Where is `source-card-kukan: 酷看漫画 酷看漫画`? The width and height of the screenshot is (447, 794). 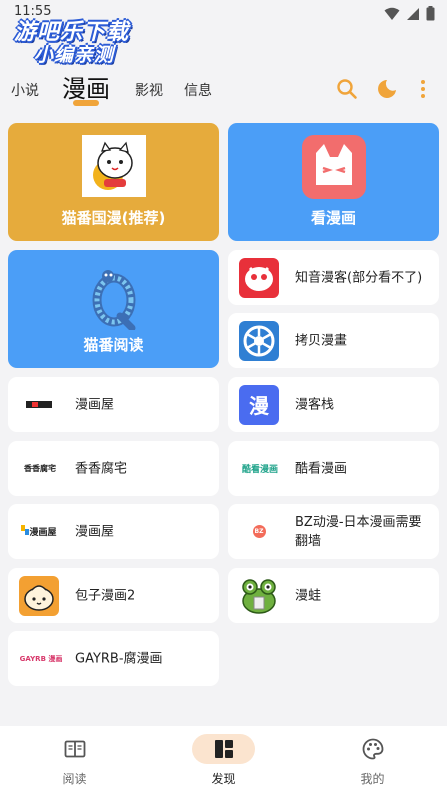
source-card-kukan: 酷看漫画 酷看漫画 is located at coordinates (333, 468).